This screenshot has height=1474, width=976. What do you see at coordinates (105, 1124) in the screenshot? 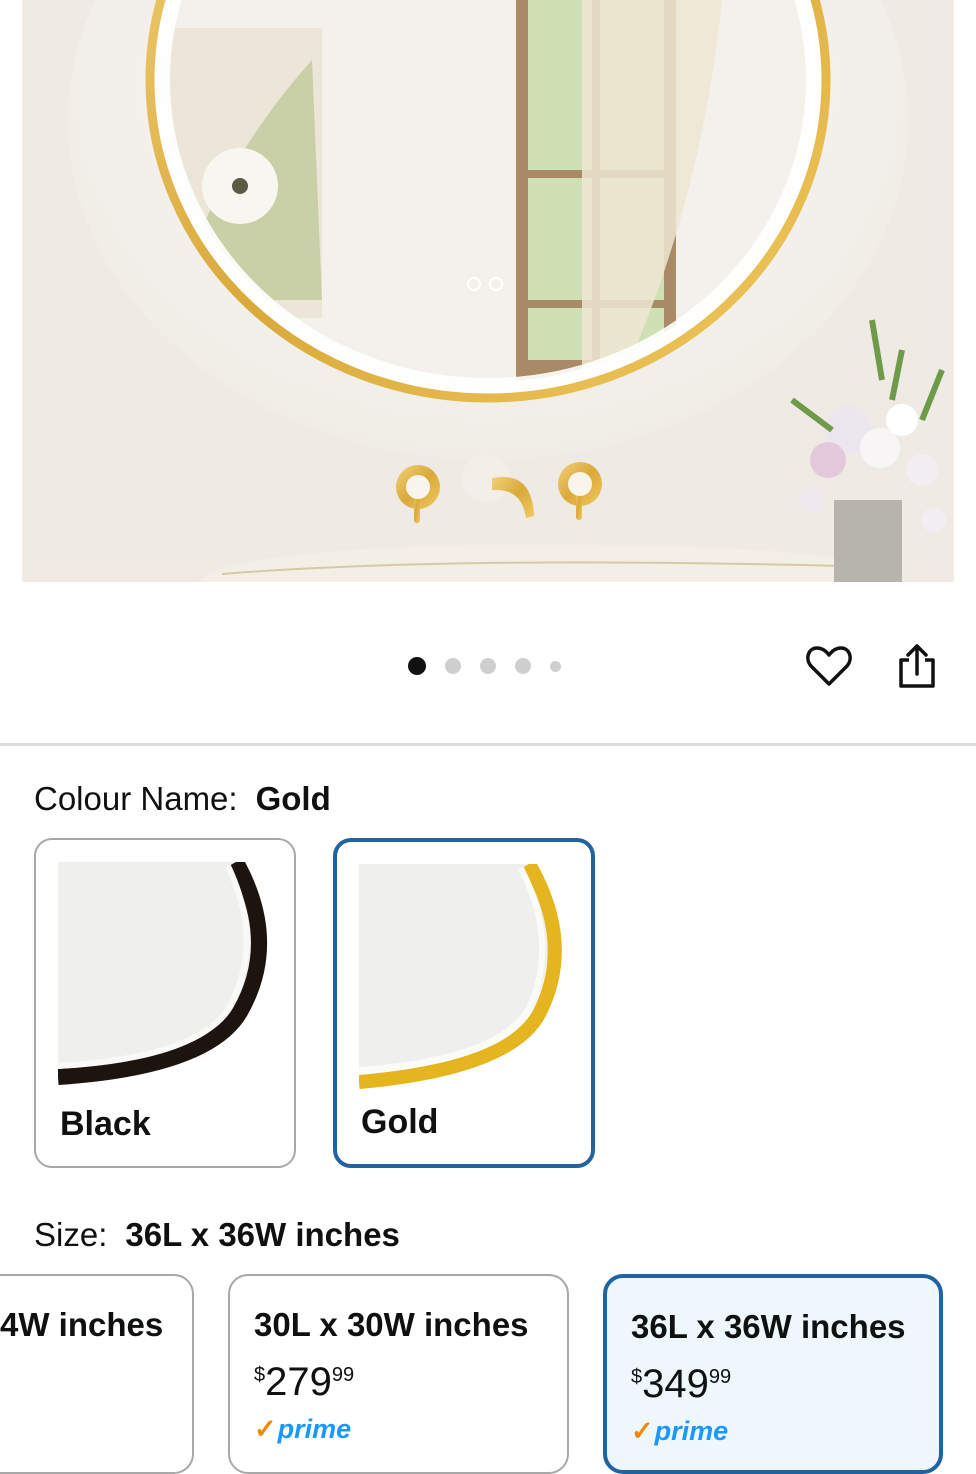
I see `colour-option-label: Black` at bounding box center [105, 1124].